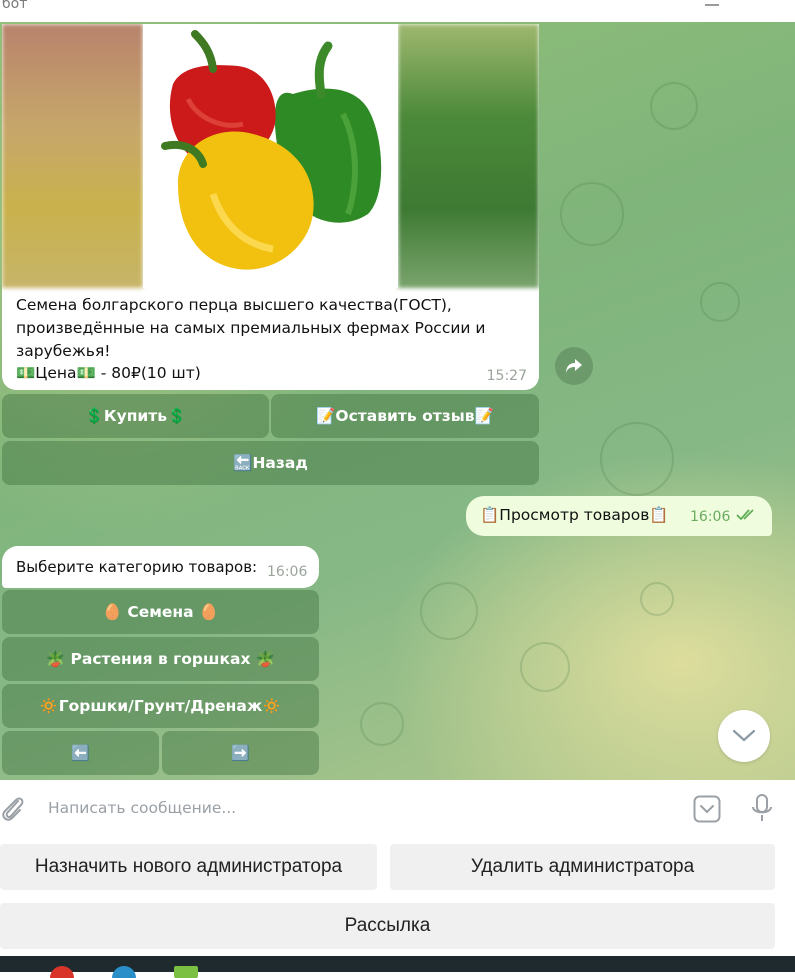  Describe the element at coordinates (397, 967) in the screenshot. I see `os-taskbar` at that location.